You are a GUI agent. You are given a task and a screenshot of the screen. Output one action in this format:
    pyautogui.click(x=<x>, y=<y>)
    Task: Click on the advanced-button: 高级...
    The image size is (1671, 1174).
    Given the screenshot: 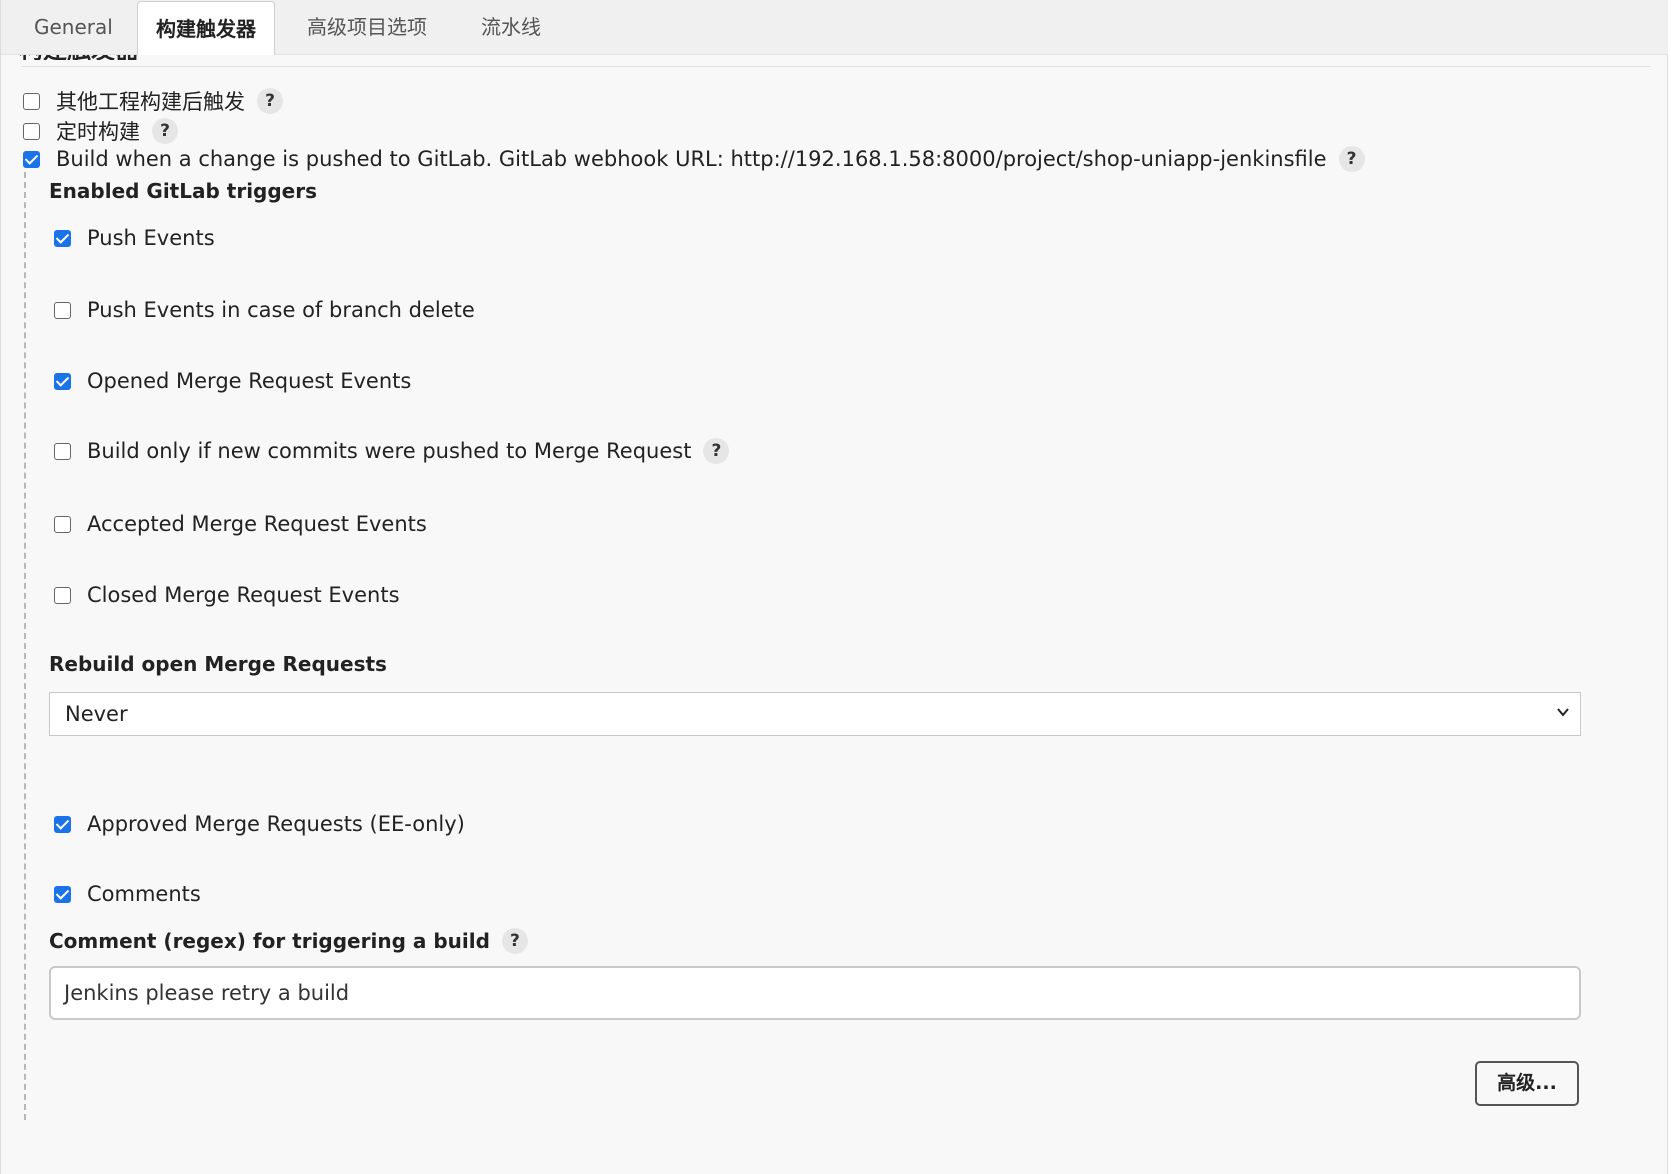 What is the action you would take?
    pyautogui.click(x=1527, y=1083)
    